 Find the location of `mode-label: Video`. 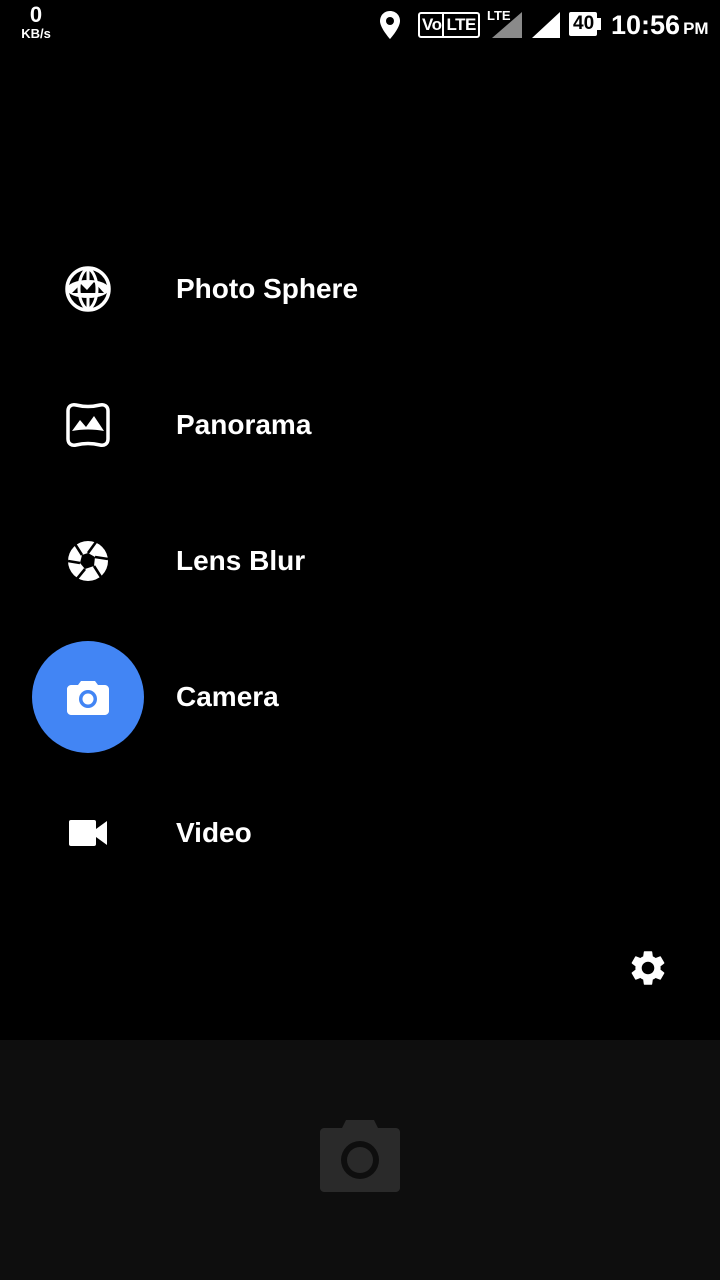

mode-label: Video is located at coordinates (214, 832).